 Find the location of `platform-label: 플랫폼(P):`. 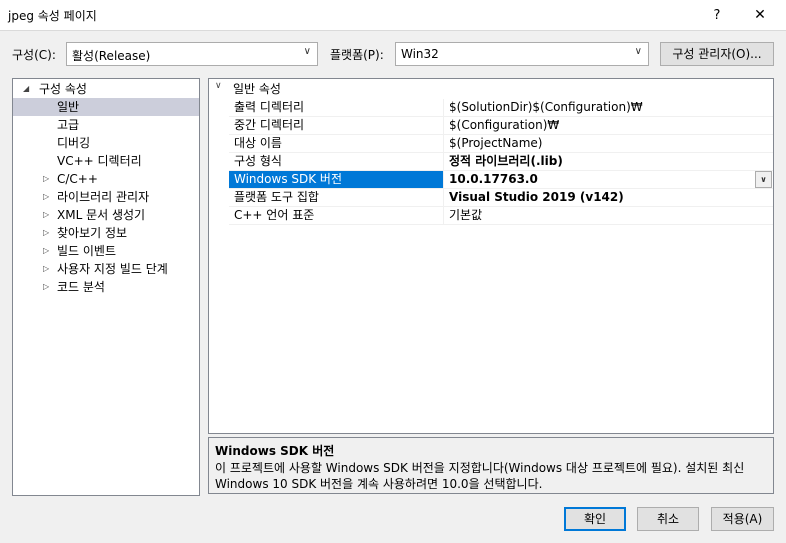

platform-label: 플랫폼(P): is located at coordinates (357, 55).